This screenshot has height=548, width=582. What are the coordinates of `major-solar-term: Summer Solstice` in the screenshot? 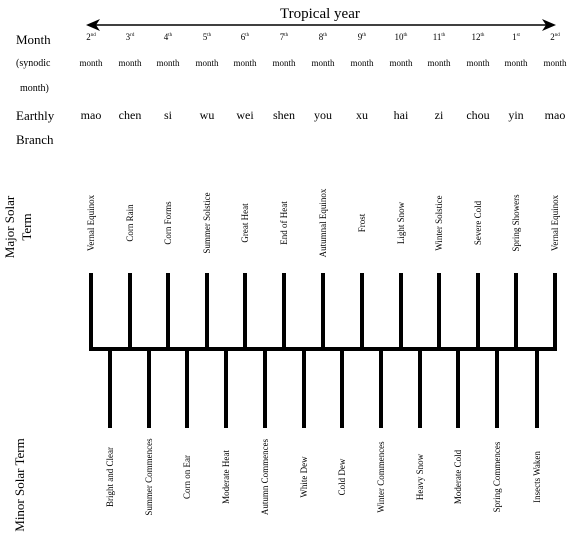 It's located at (207, 223).